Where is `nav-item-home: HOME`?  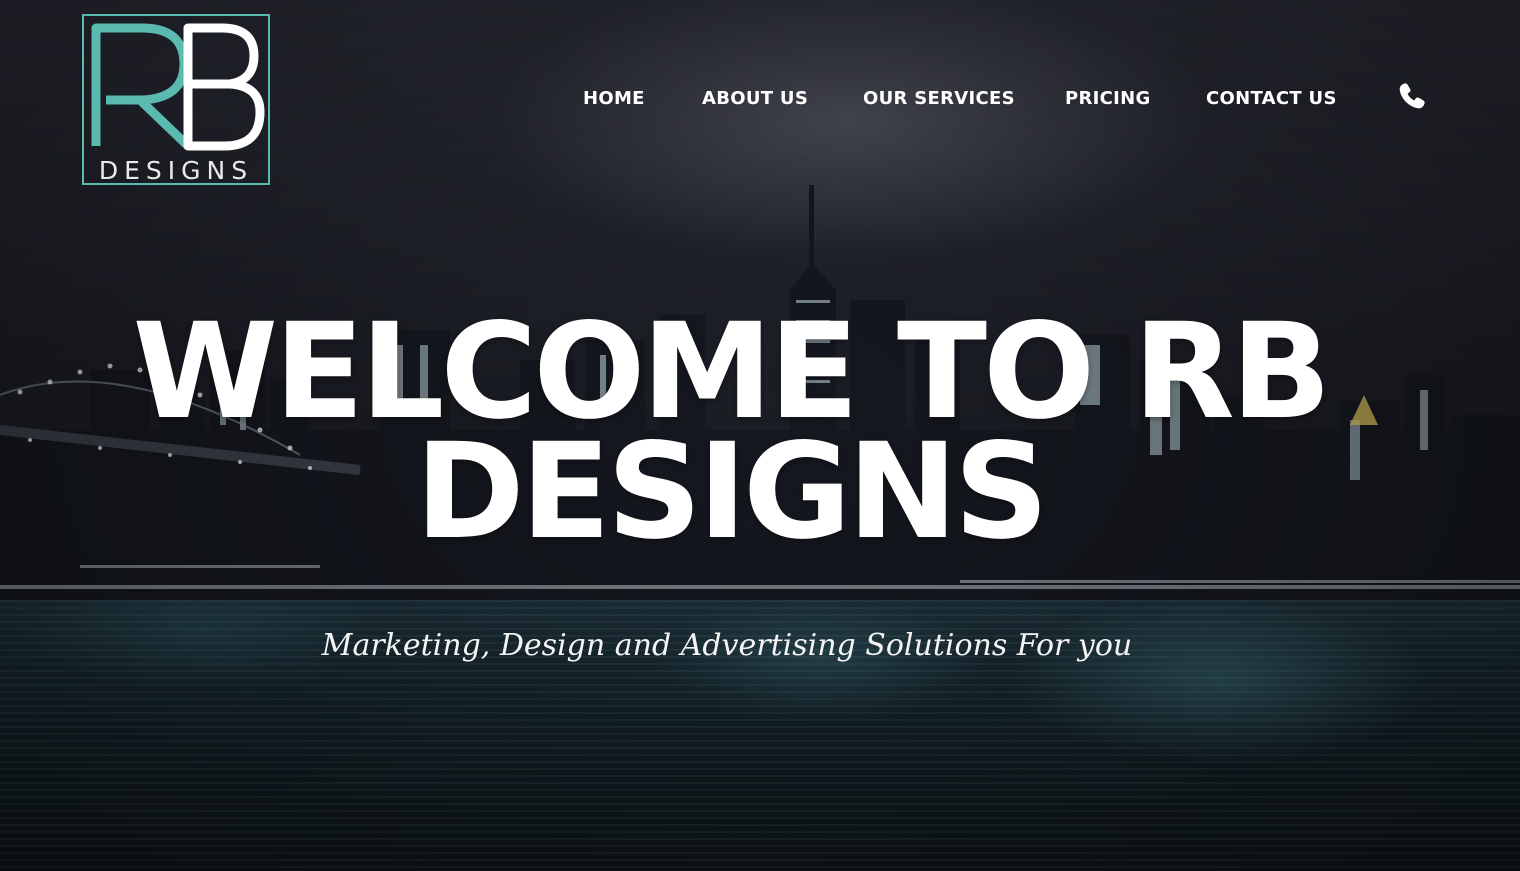 nav-item-home: HOME is located at coordinates (614, 99).